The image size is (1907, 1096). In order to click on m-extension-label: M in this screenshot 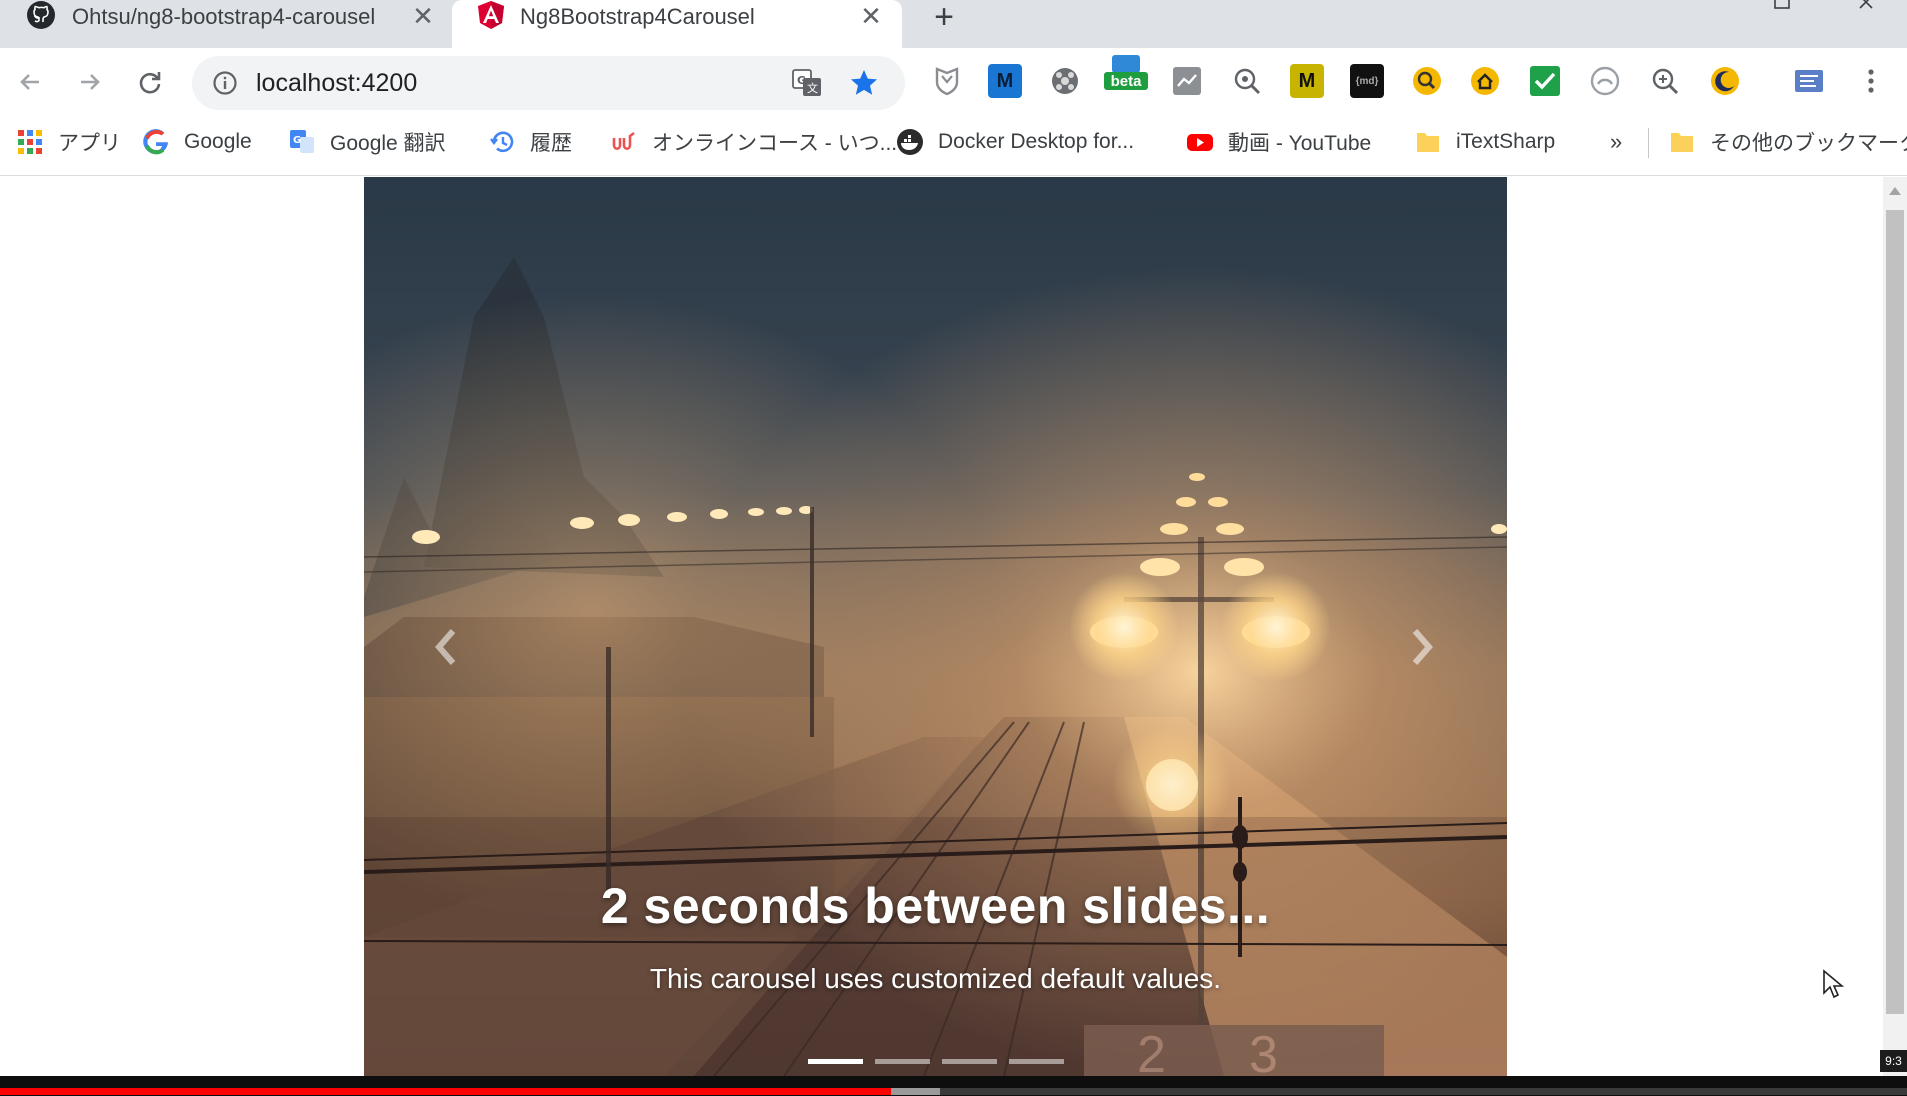, I will do `click(1005, 80)`.